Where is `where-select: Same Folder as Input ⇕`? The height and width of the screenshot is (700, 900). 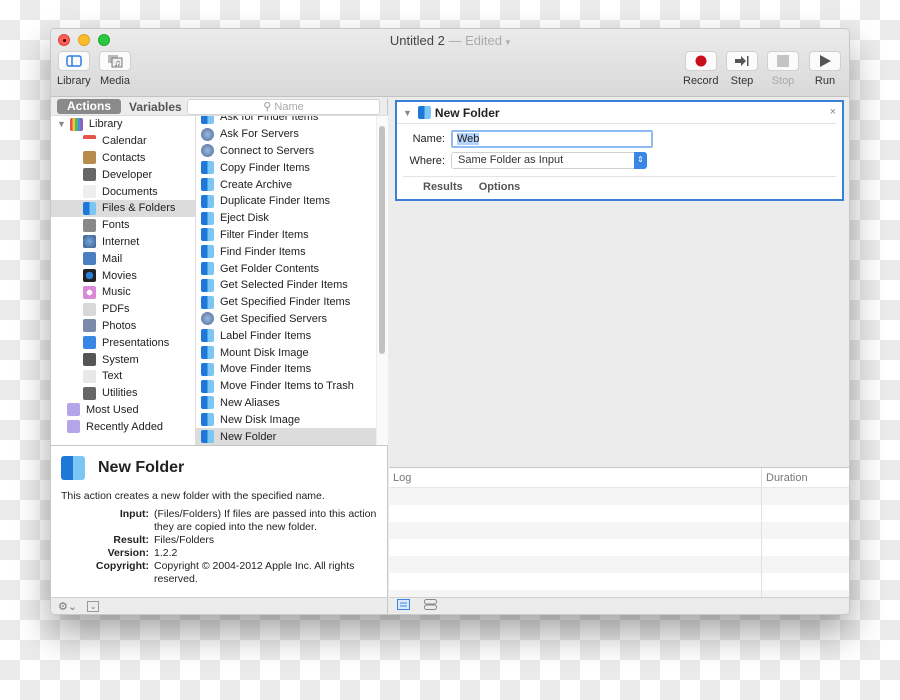 where-select: Same Folder as Input ⇕ is located at coordinates (549, 160).